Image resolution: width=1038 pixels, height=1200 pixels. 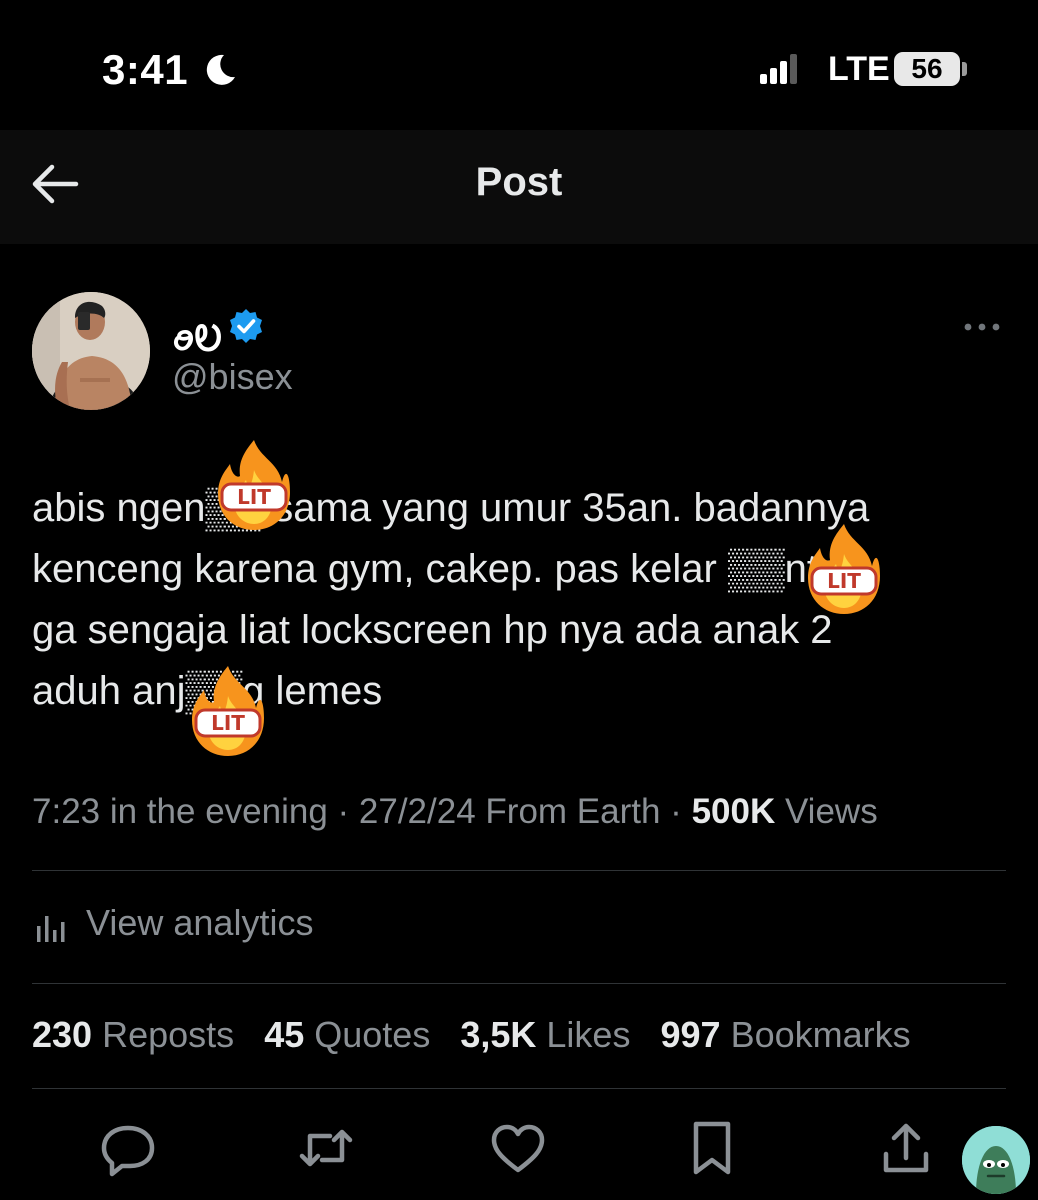 What do you see at coordinates (733, 811) in the screenshot?
I see `views-count: 500K` at bounding box center [733, 811].